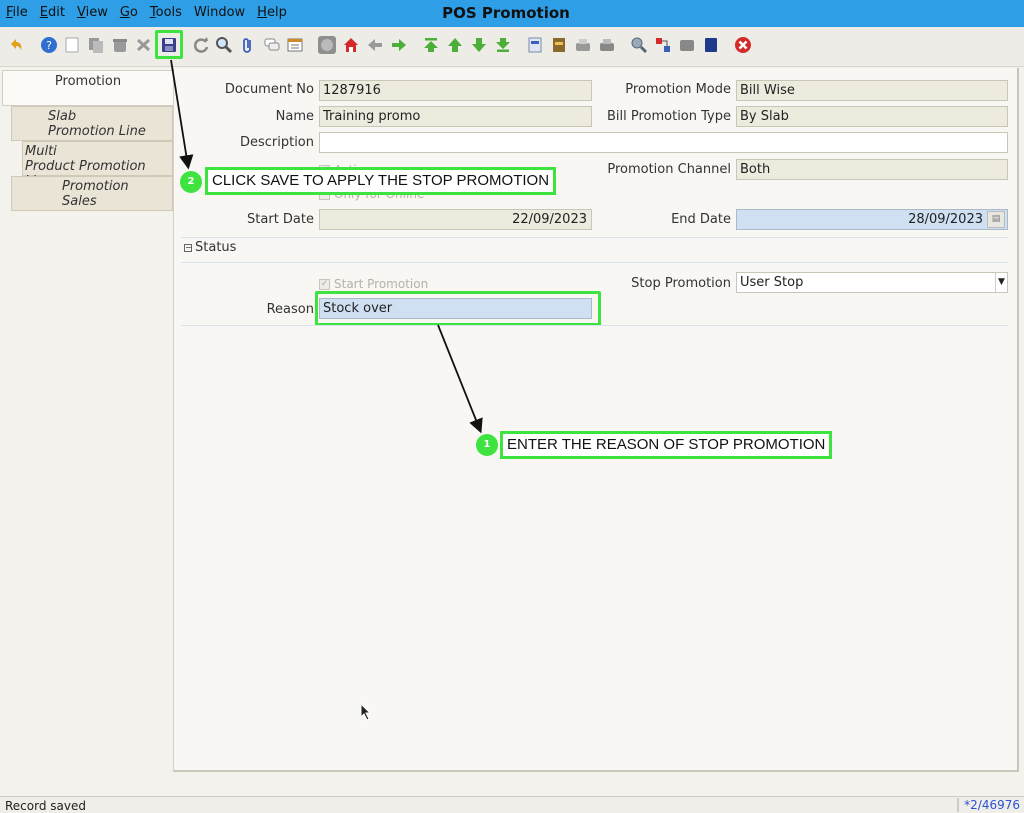 The width and height of the screenshot is (1024, 813). I want to click on previous-record-icon, so click(455, 45).